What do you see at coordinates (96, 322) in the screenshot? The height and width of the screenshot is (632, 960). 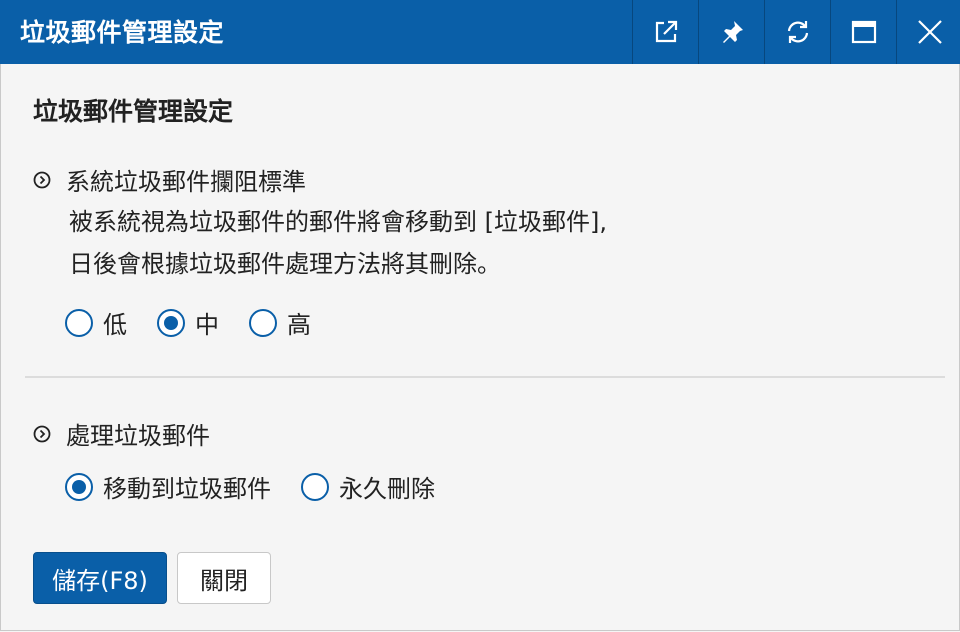 I see `filter-level-low: 低` at bounding box center [96, 322].